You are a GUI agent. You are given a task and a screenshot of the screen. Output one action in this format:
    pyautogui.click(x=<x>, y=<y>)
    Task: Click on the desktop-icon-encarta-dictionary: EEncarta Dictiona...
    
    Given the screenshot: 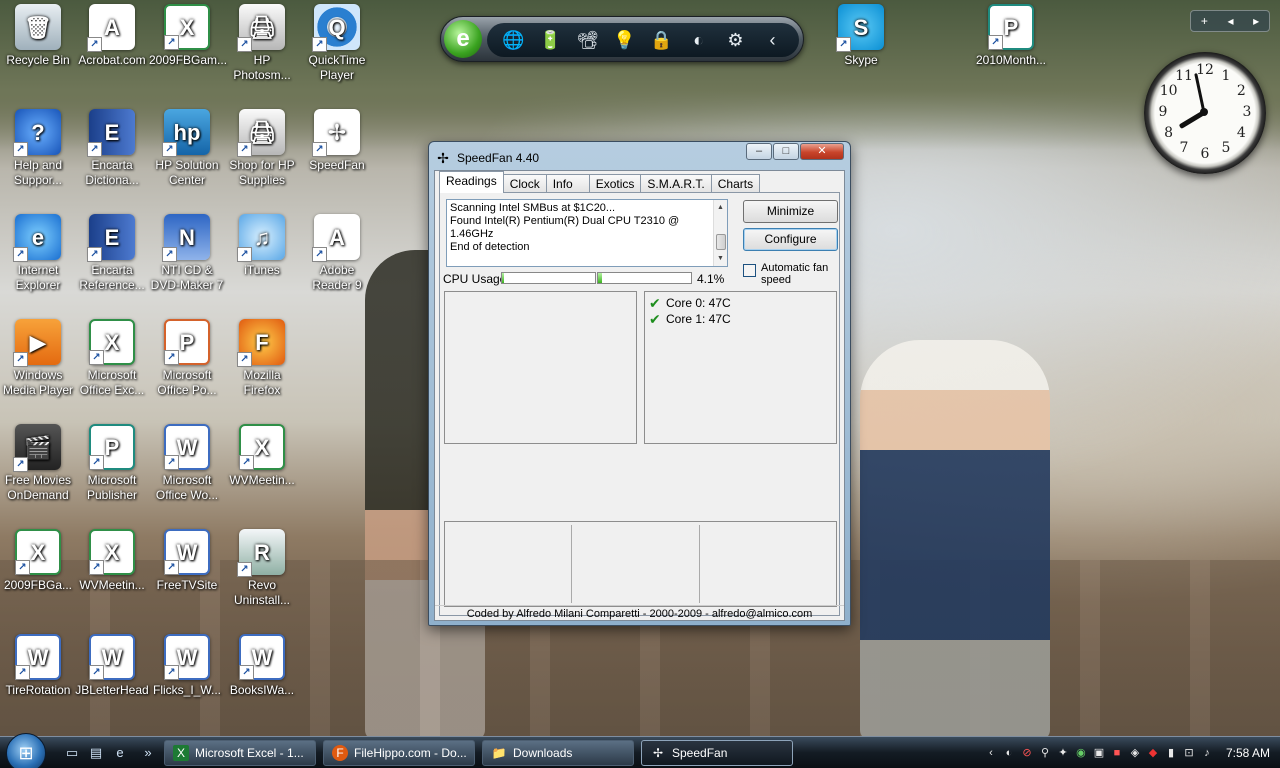 What is the action you would take?
    pyautogui.click(x=112, y=147)
    